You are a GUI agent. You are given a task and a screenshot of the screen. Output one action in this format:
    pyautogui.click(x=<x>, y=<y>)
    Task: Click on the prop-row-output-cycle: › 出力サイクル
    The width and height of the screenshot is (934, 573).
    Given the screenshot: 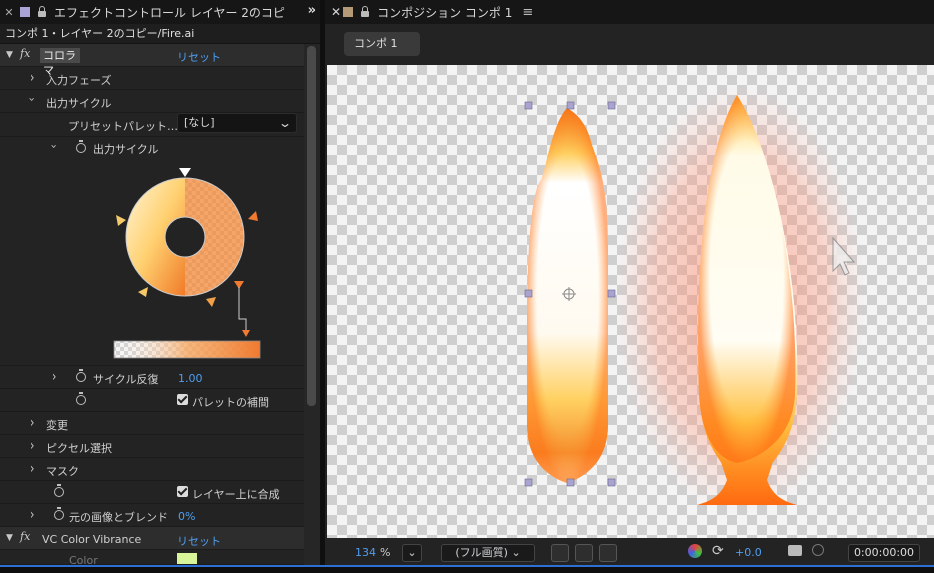 What is the action you would take?
    pyautogui.click(x=152, y=251)
    